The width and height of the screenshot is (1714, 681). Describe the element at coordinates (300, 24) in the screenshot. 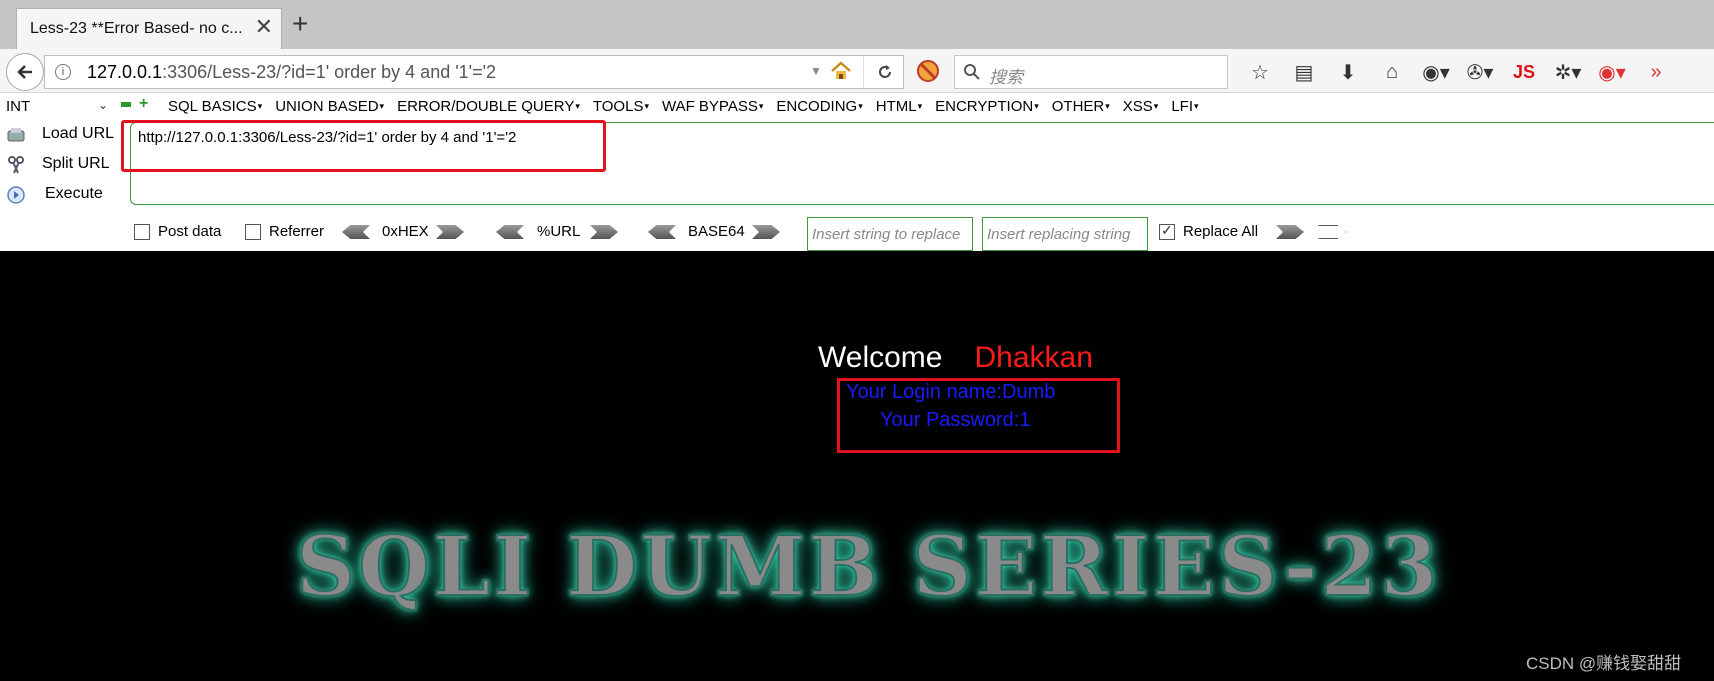

I see `new-tab-icon: +` at that location.